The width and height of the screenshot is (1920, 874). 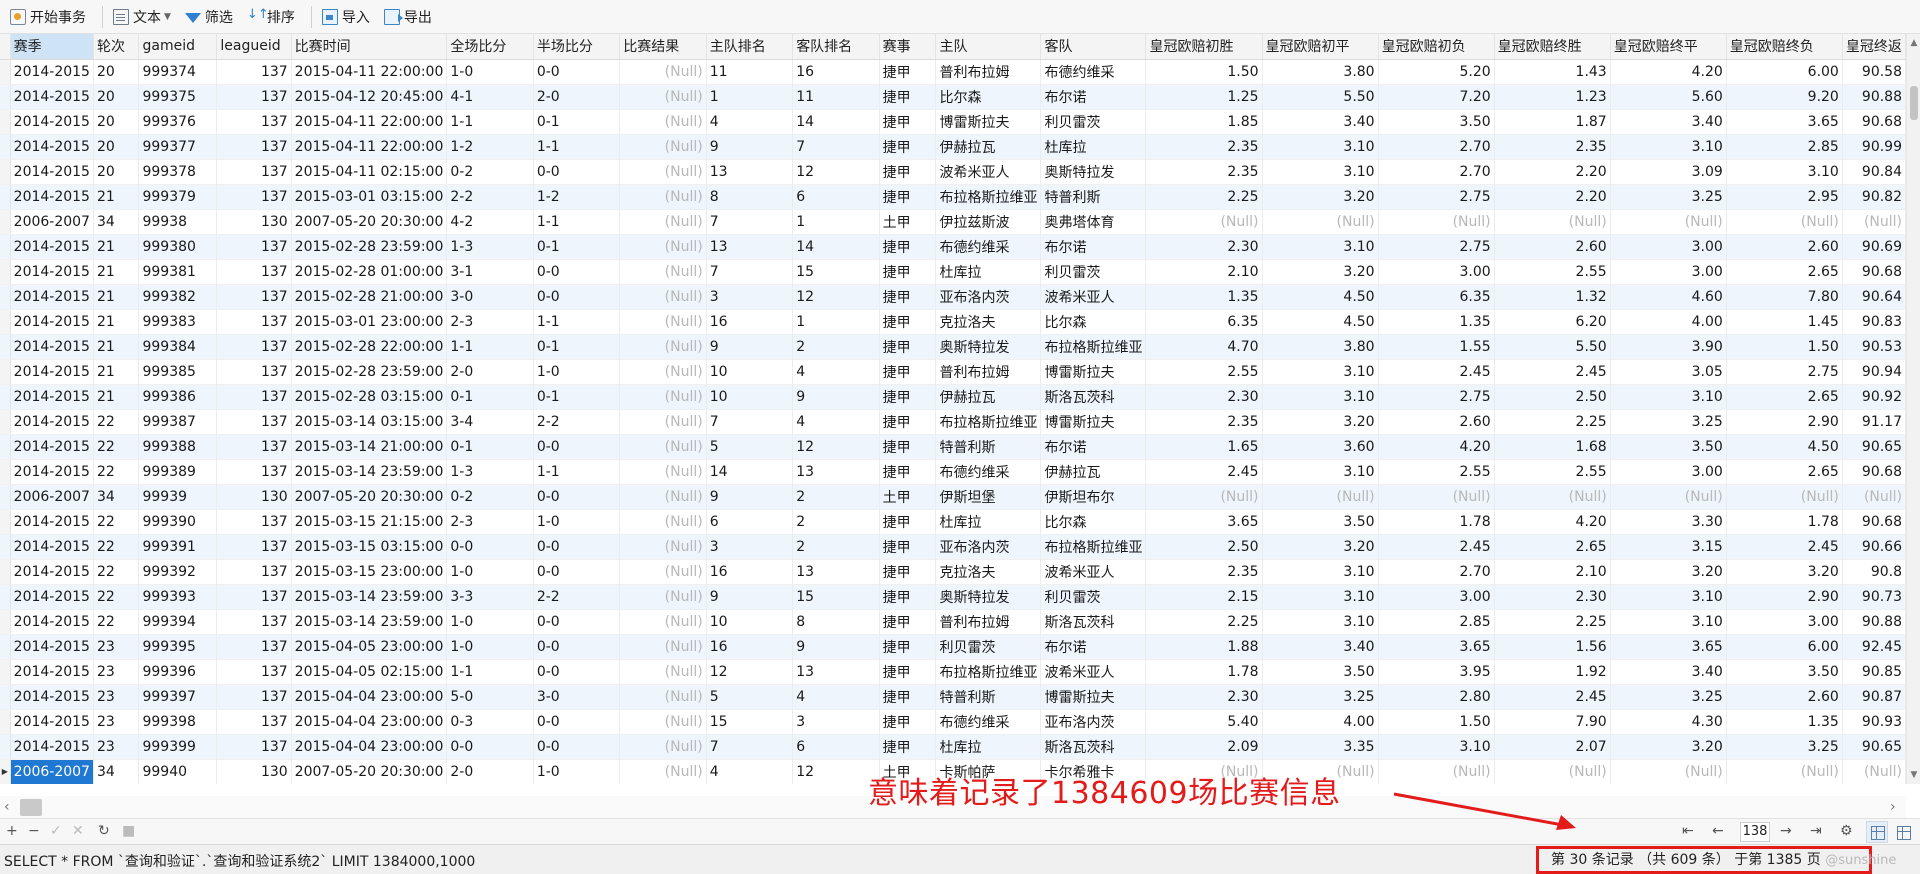 What do you see at coordinates (750, 222) in the screenshot?
I see `table-cell: 7` at bounding box center [750, 222].